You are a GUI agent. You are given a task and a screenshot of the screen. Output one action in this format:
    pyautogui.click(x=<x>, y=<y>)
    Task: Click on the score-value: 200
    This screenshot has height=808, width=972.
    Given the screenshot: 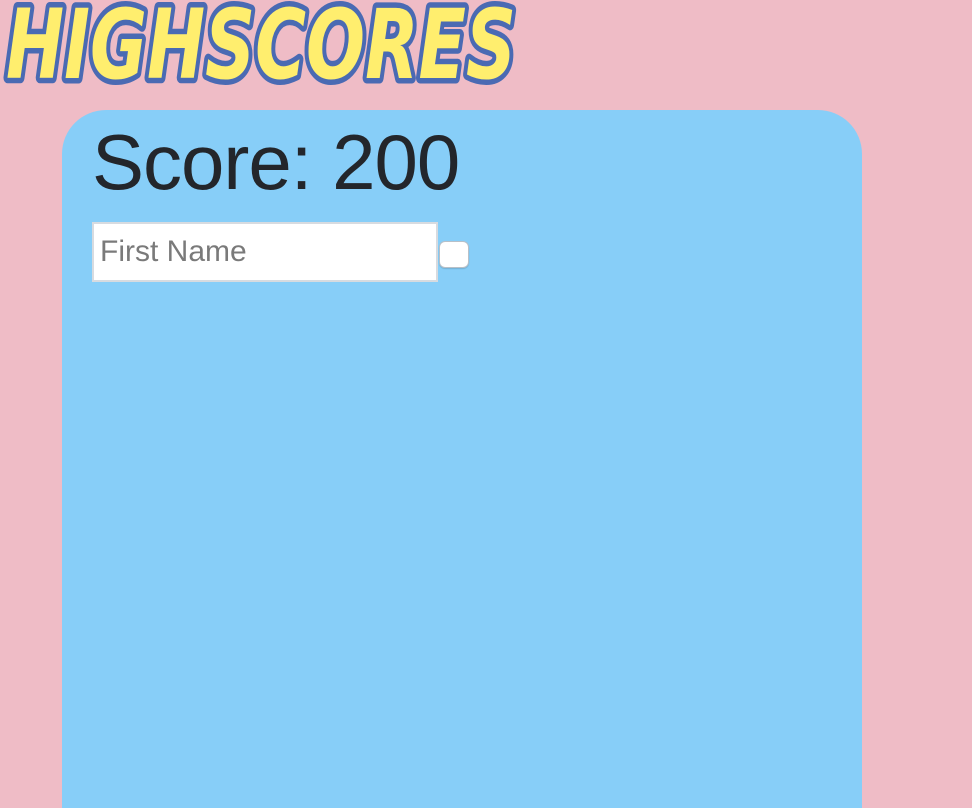 What is the action you would take?
    pyautogui.click(x=396, y=162)
    